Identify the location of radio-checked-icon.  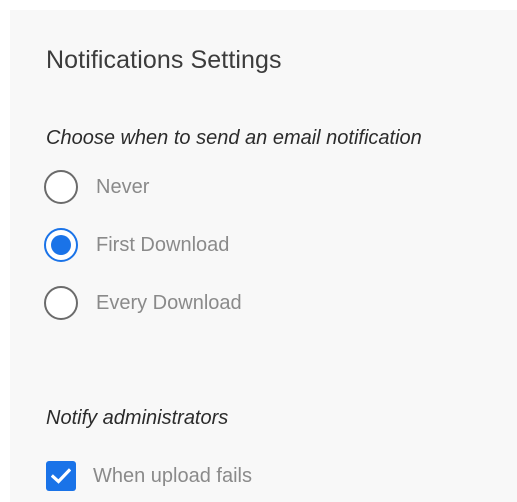
(61, 245).